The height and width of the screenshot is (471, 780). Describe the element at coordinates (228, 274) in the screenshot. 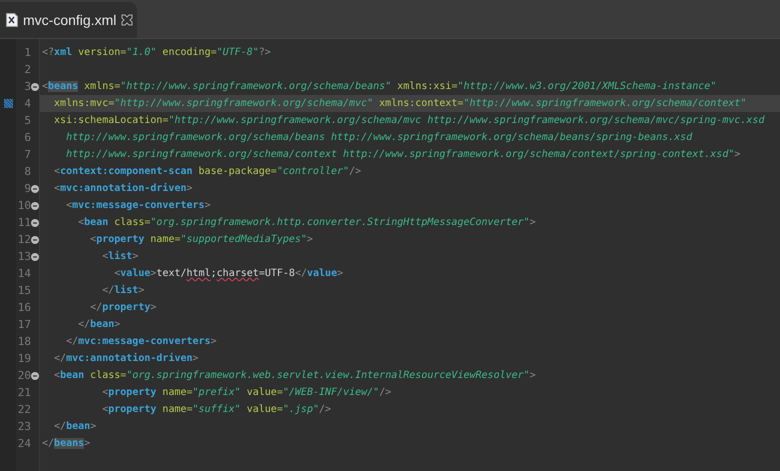

I see `code-line: <value>text/html;charset=UTF-8</value>` at that location.